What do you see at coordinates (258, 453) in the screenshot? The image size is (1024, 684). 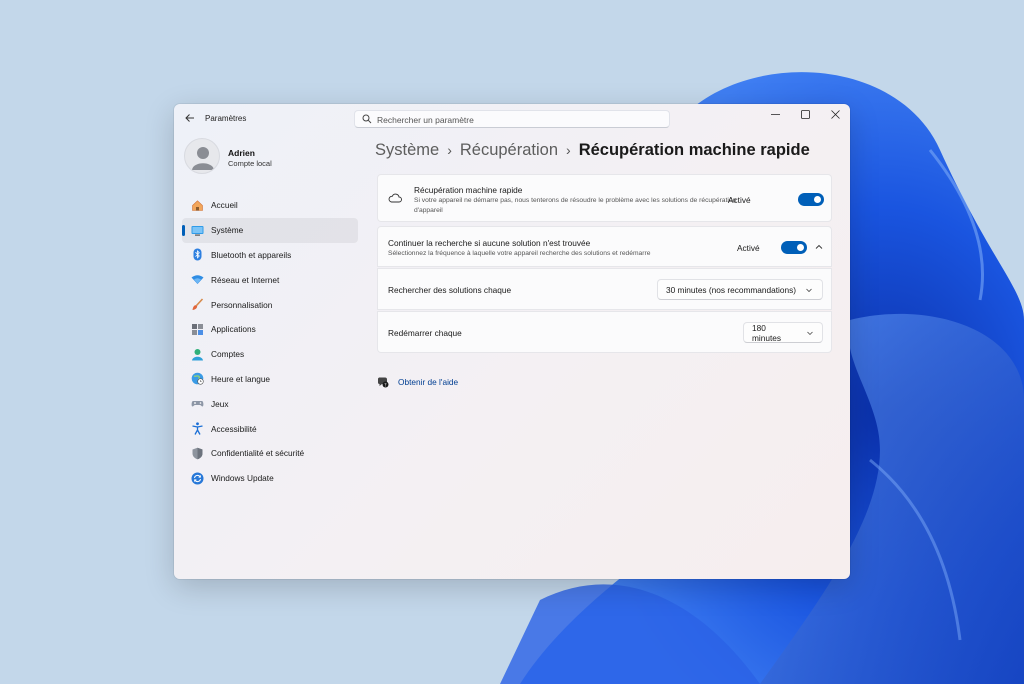 I see `sidebar-item-label: Confidentialité et sécurité` at bounding box center [258, 453].